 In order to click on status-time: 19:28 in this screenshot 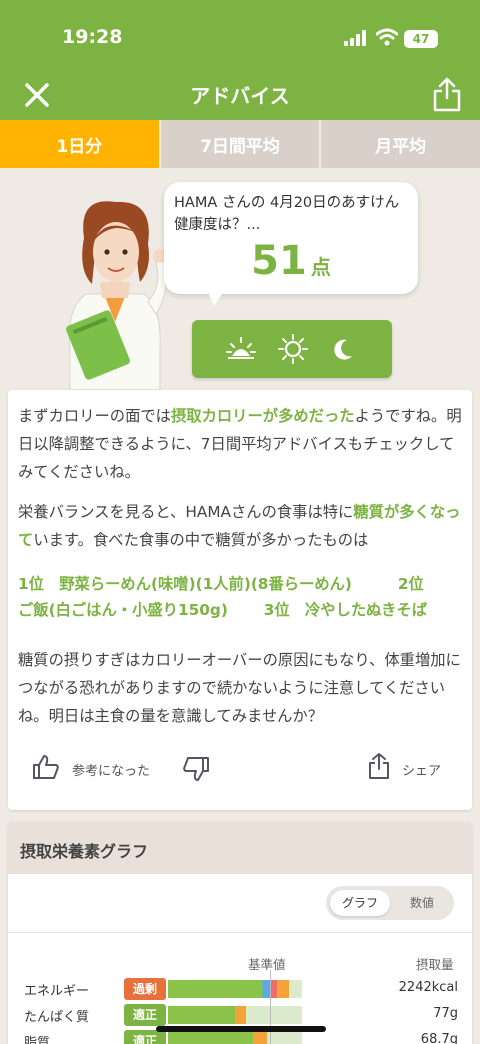, I will do `click(92, 37)`.